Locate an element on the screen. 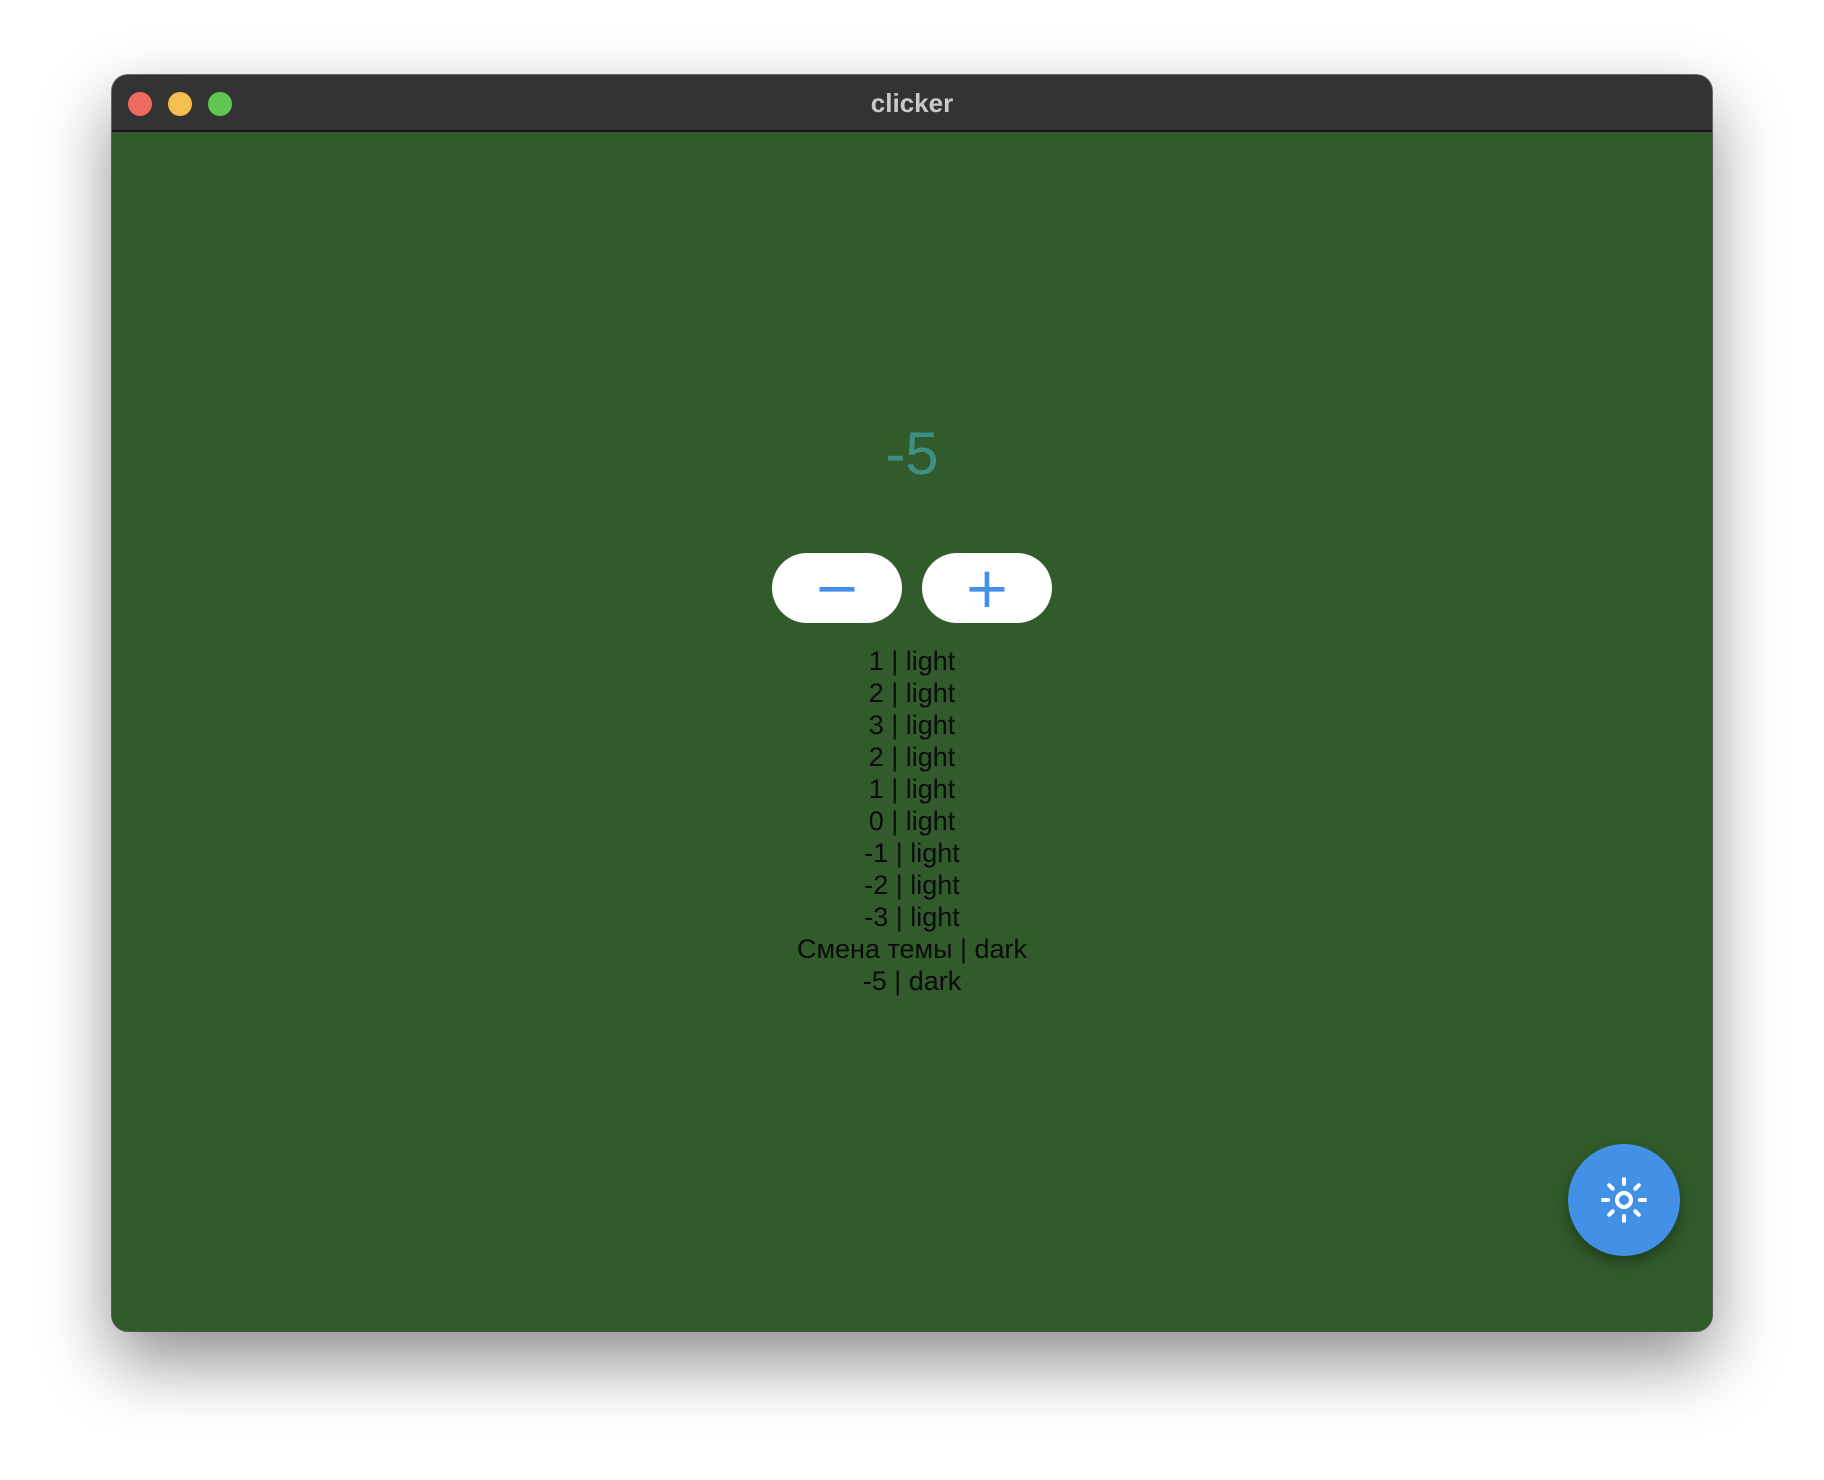 The width and height of the screenshot is (1824, 1480). log-entry: -2 | light is located at coordinates (912, 885).